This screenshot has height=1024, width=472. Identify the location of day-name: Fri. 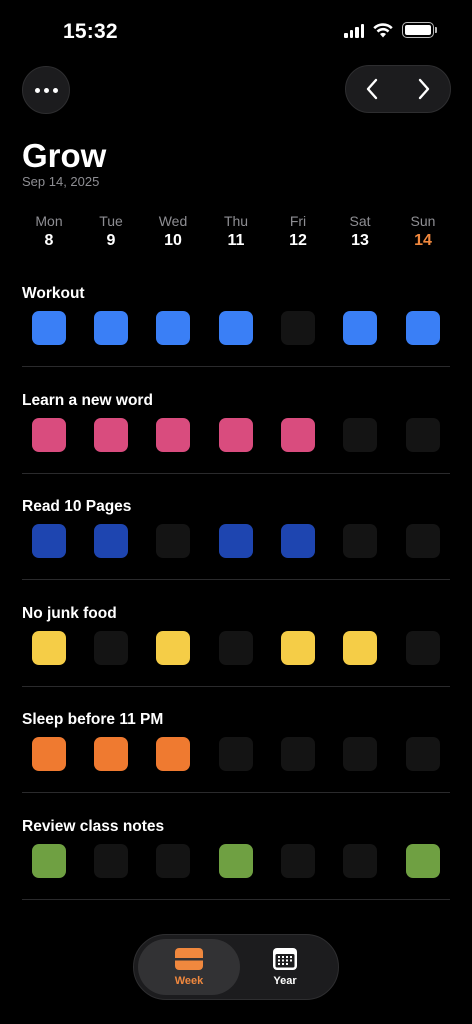
(298, 221).